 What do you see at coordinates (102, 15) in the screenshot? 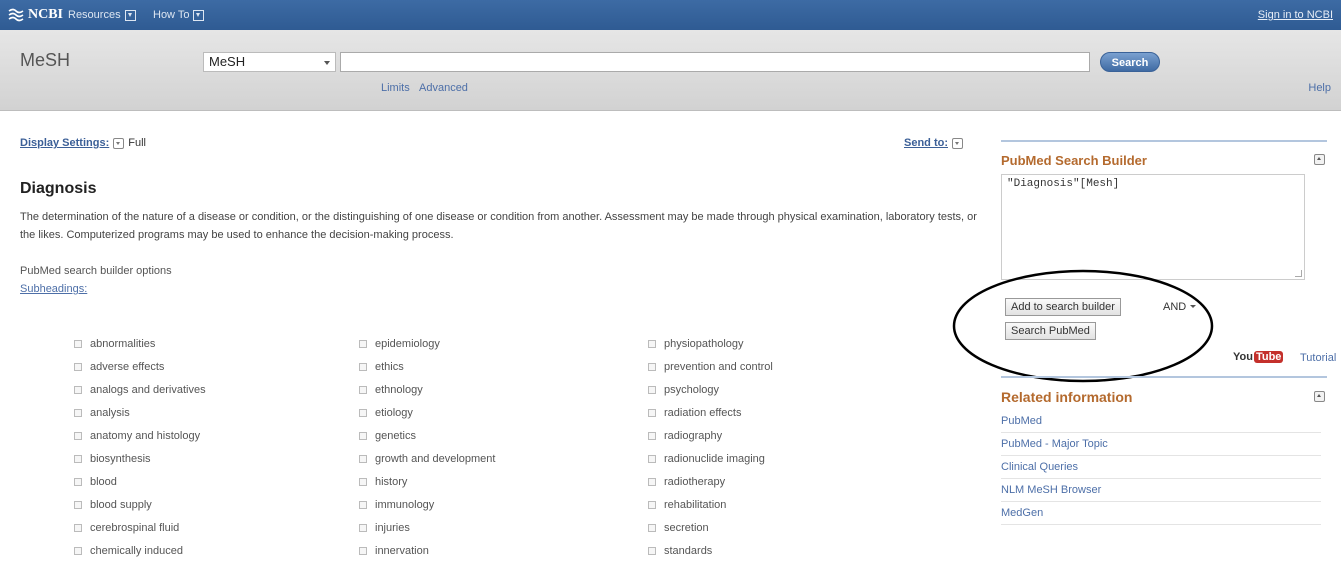
I see `resources-menu: Resources` at bounding box center [102, 15].